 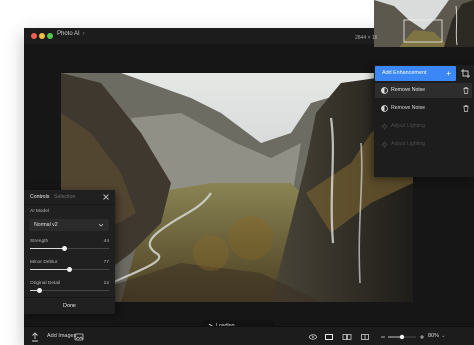 I want to click on zoom-in-icon, so click(x=422, y=336).